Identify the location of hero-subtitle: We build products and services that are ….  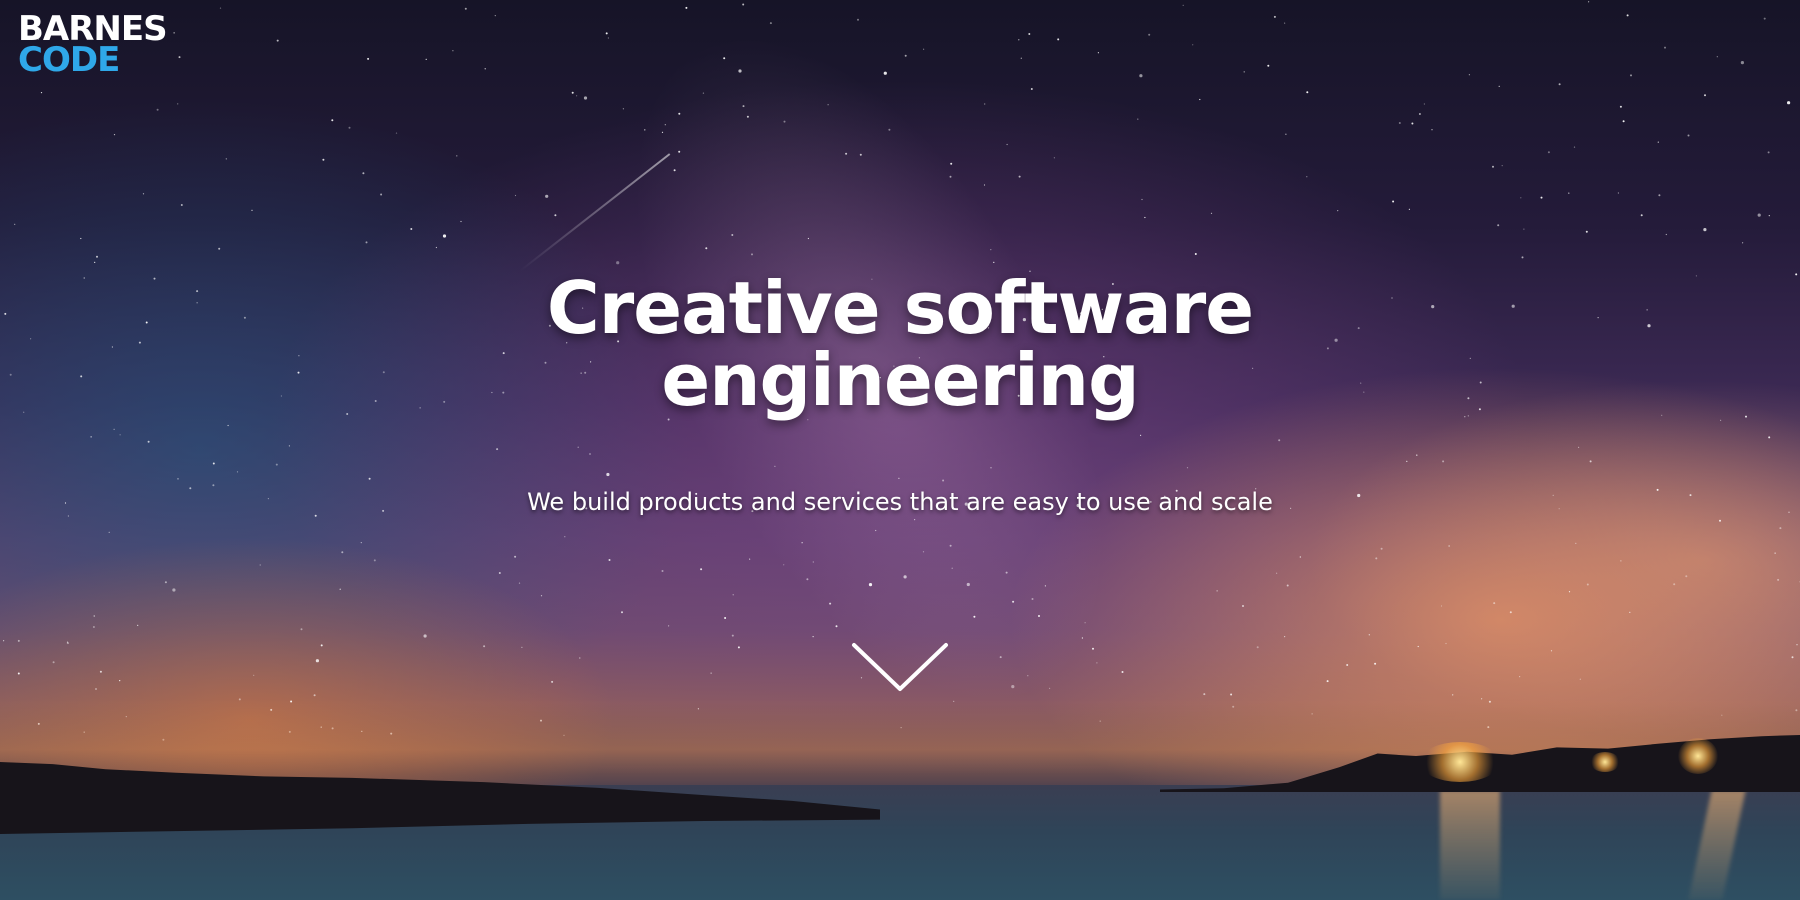
(900, 502).